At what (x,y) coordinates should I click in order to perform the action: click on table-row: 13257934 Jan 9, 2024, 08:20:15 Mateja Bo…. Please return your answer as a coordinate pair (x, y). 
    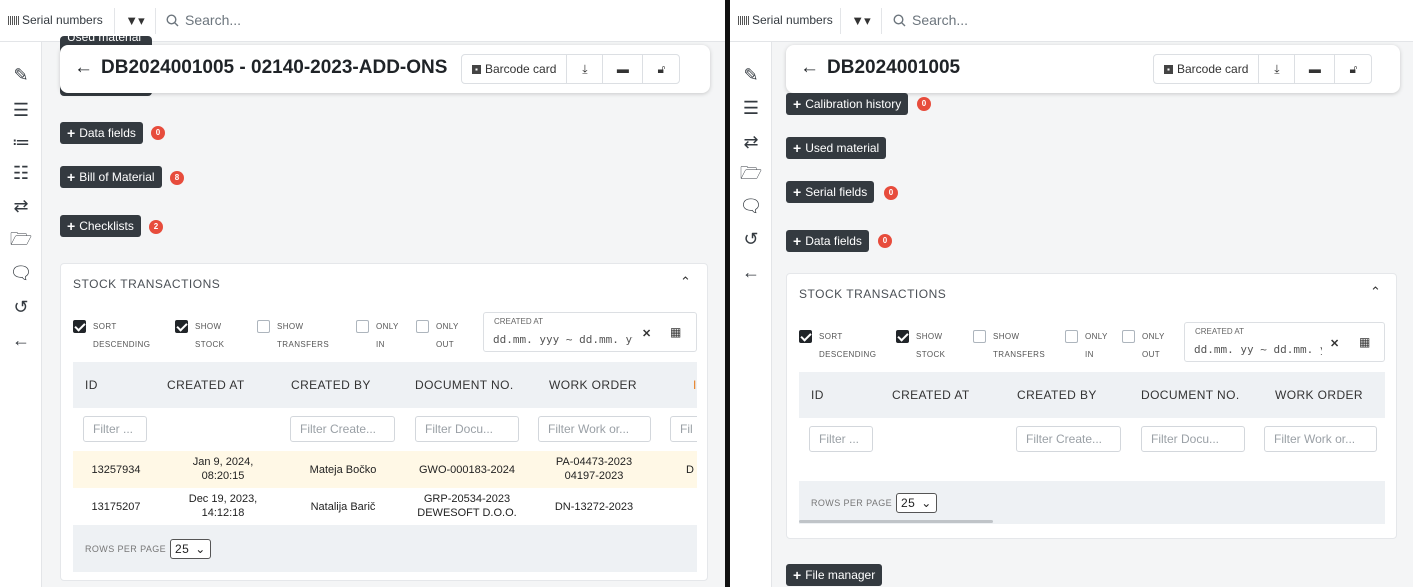
    Looking at the image, I should click on (385, 469).